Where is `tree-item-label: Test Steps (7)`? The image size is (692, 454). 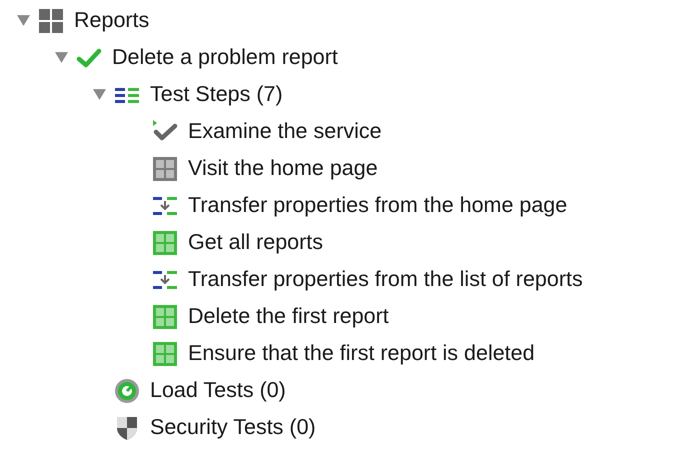
tree-item-label: Test Steps (7) is located at coordinates (216, 94).